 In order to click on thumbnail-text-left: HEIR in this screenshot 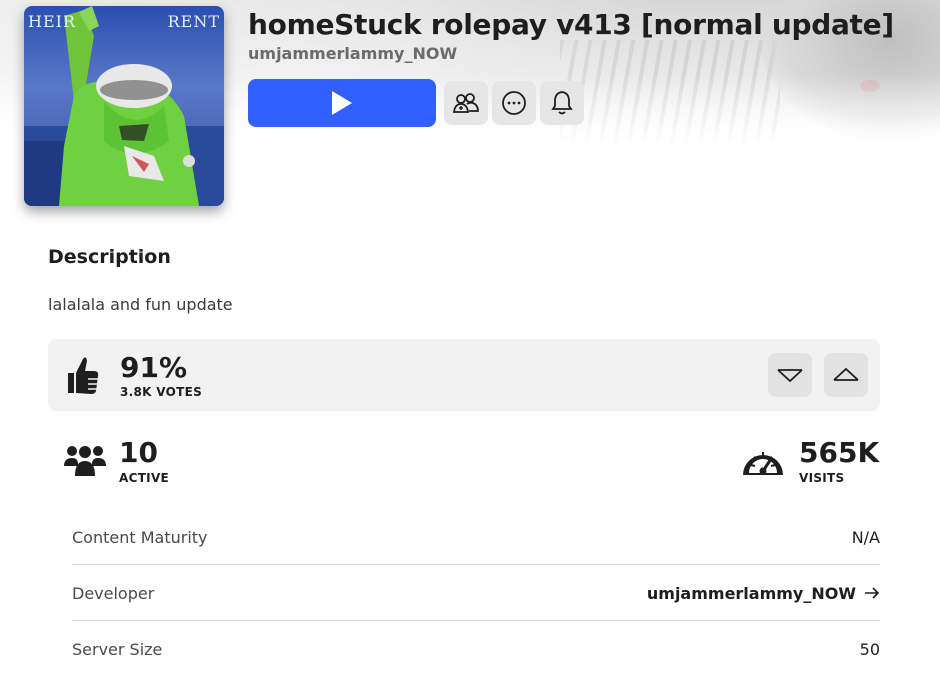, I will do `click(52, 21)`.